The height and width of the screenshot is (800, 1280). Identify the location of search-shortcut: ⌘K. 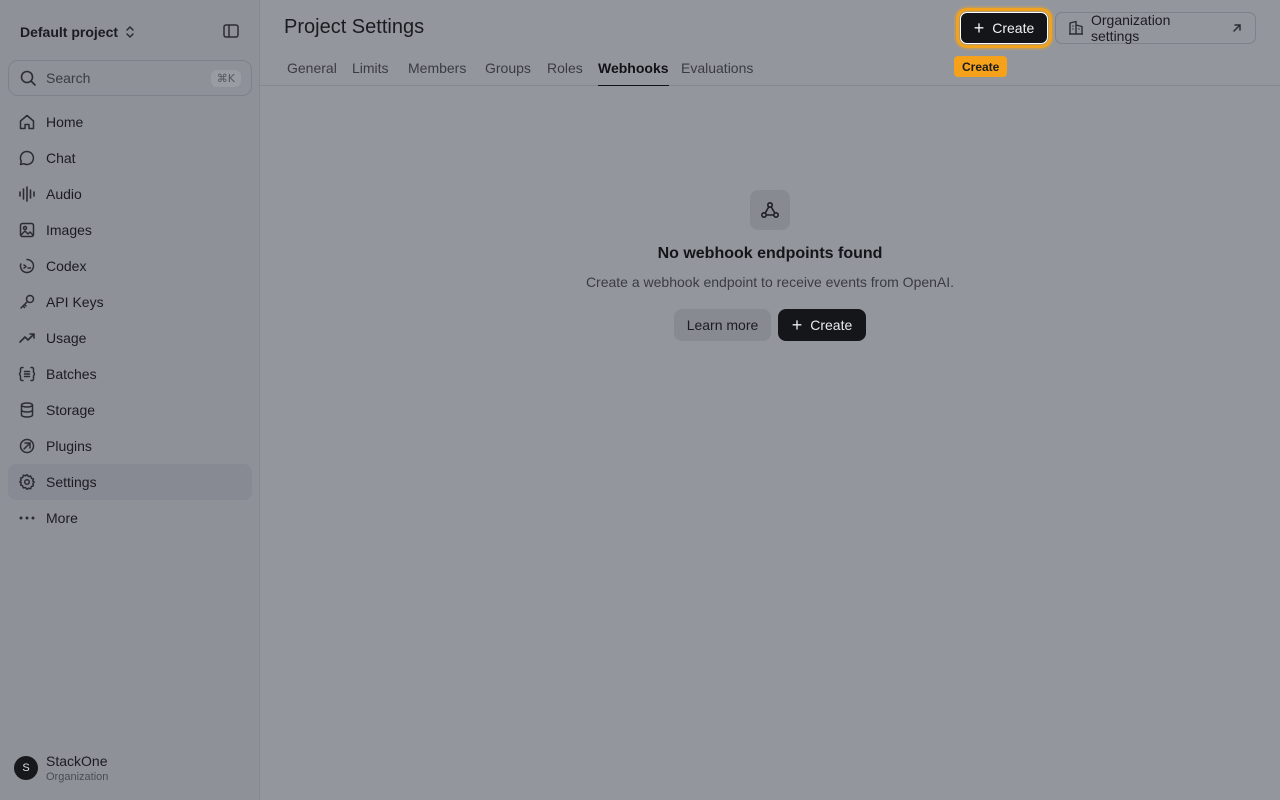
(225, 78).